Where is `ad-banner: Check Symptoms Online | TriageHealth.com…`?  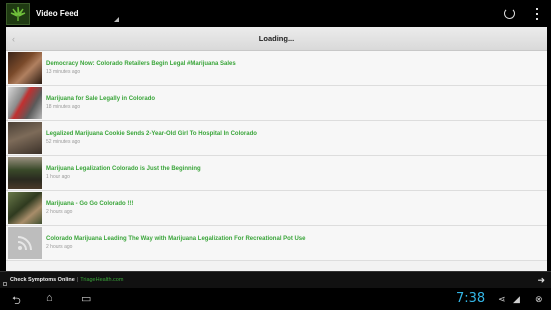 ad-banner: Check Symptoms Online | TriageHealth.com… is located at coordinates (275, 279).